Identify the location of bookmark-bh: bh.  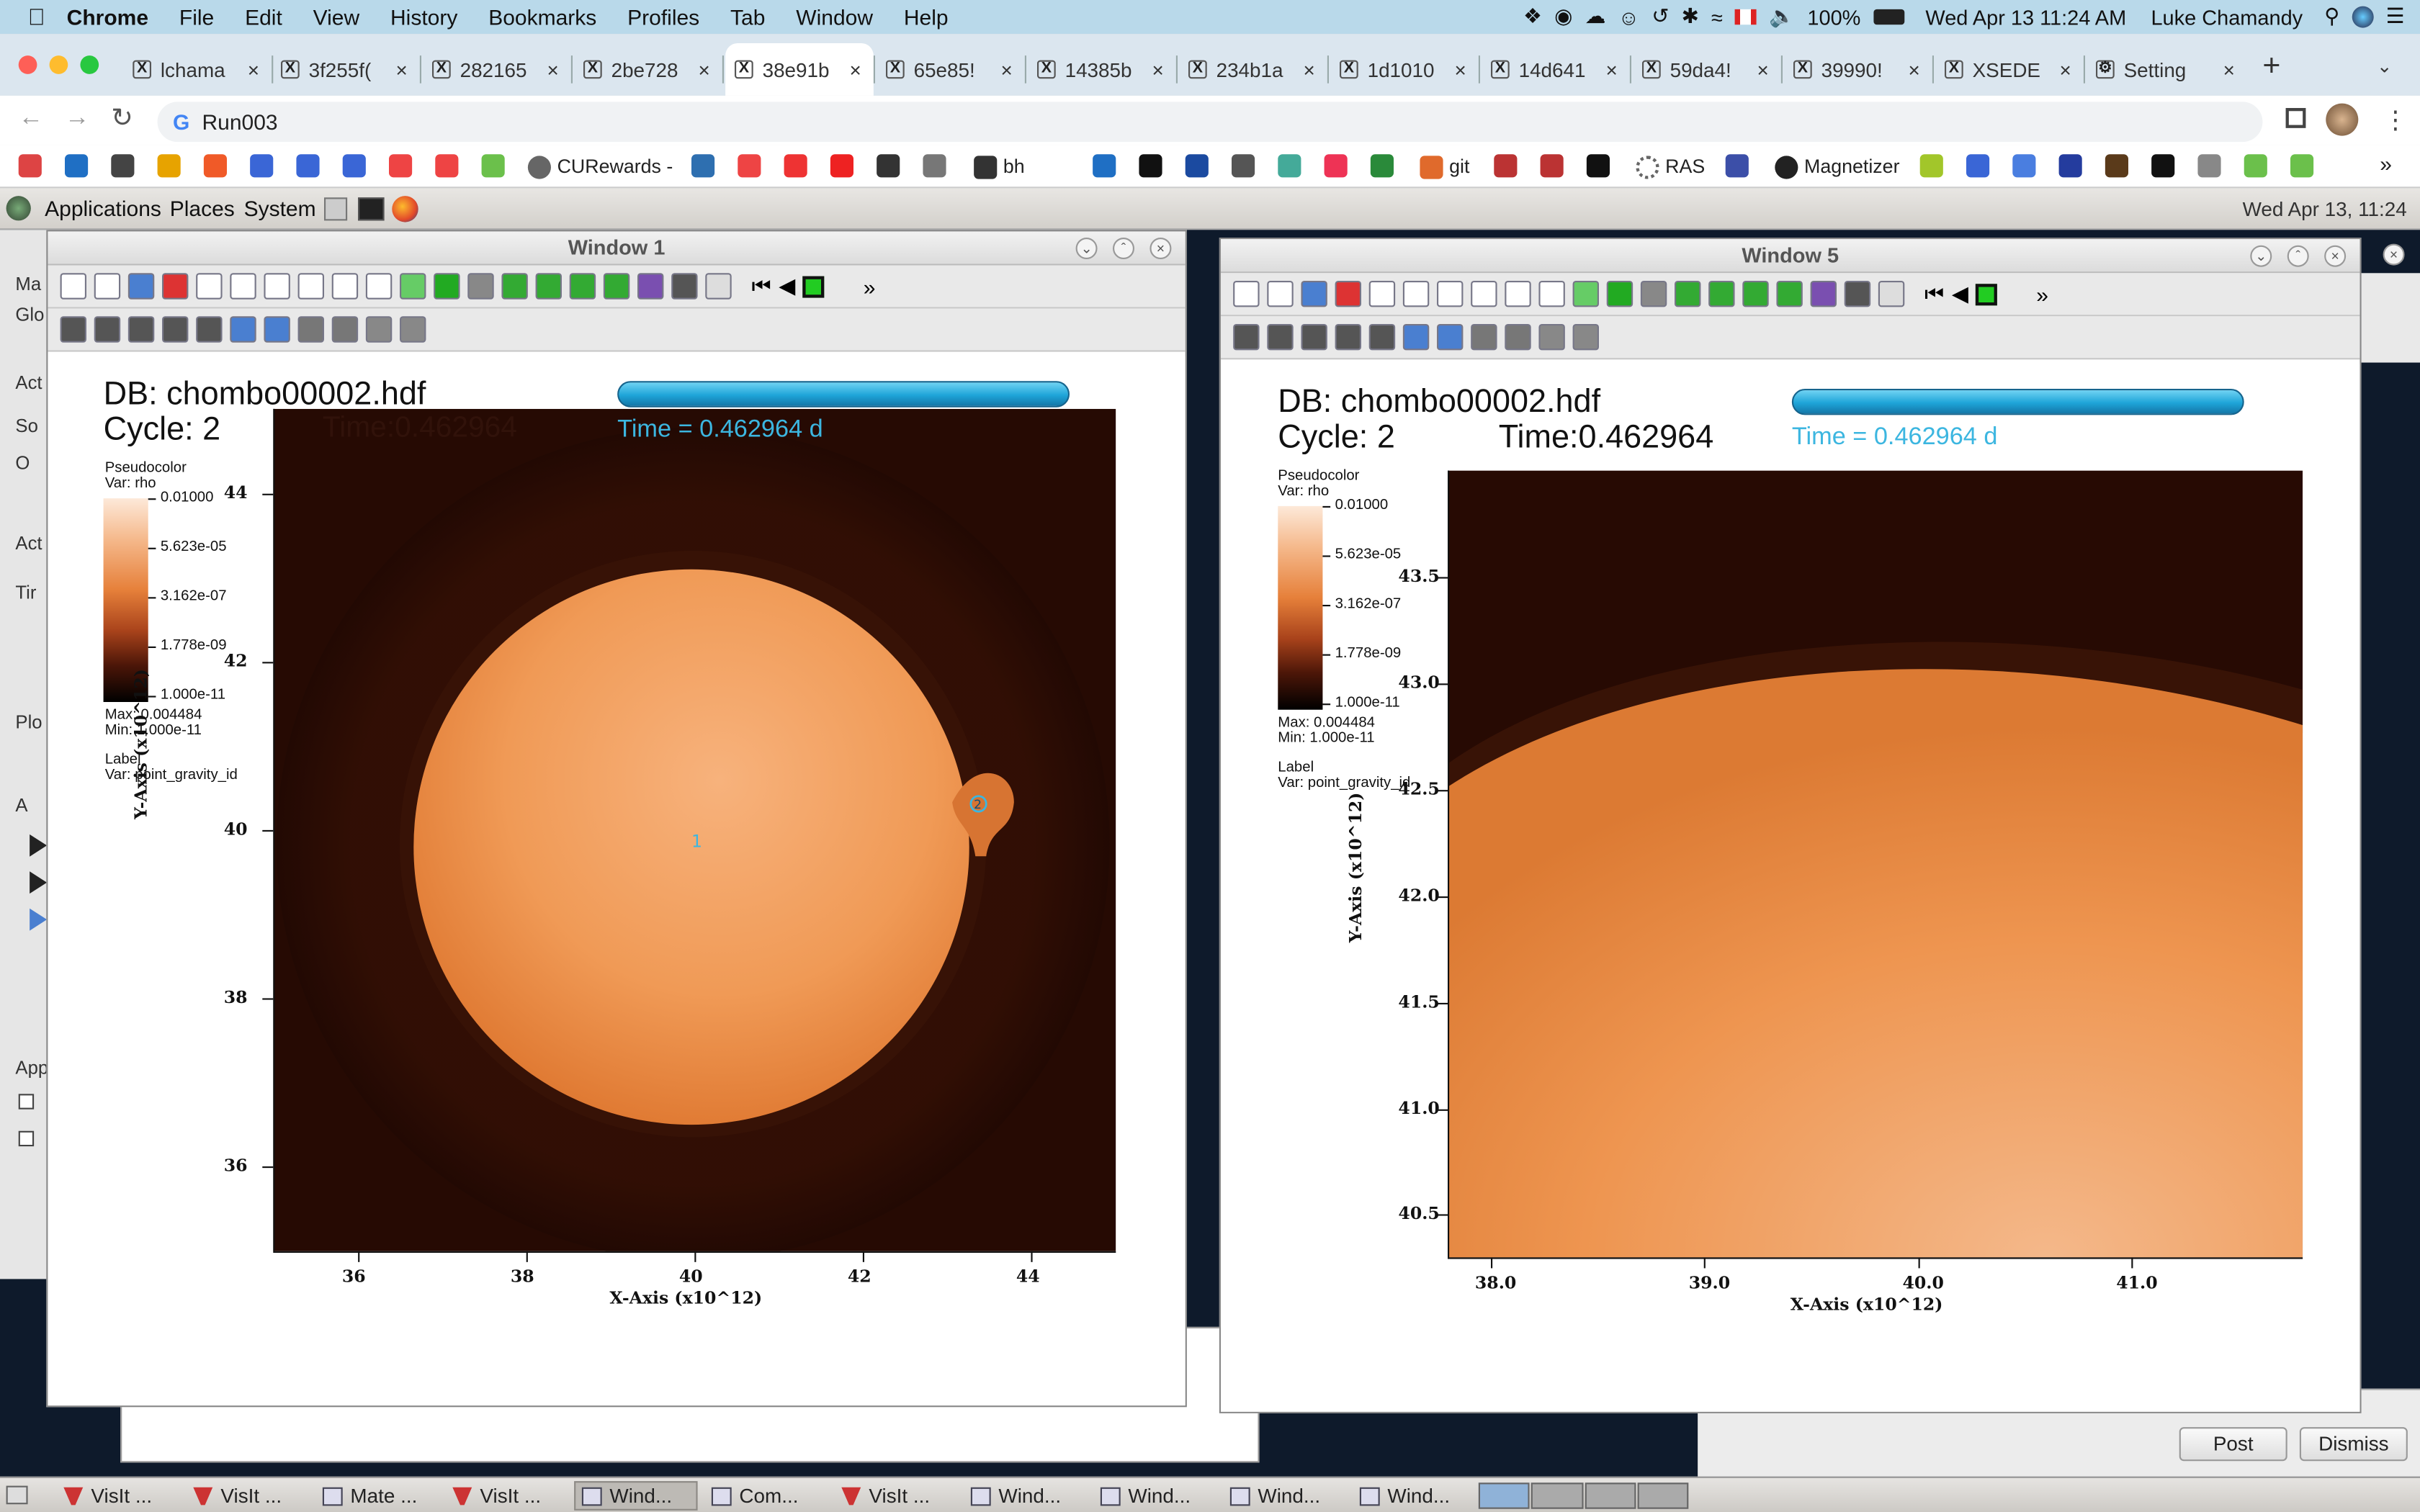
(999, 167).